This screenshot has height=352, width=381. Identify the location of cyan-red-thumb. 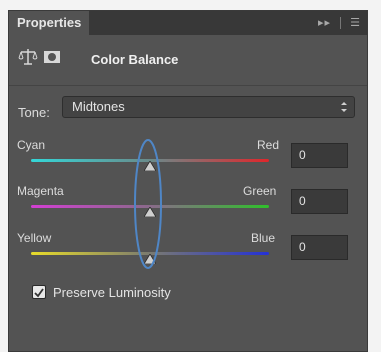
(150, 166).